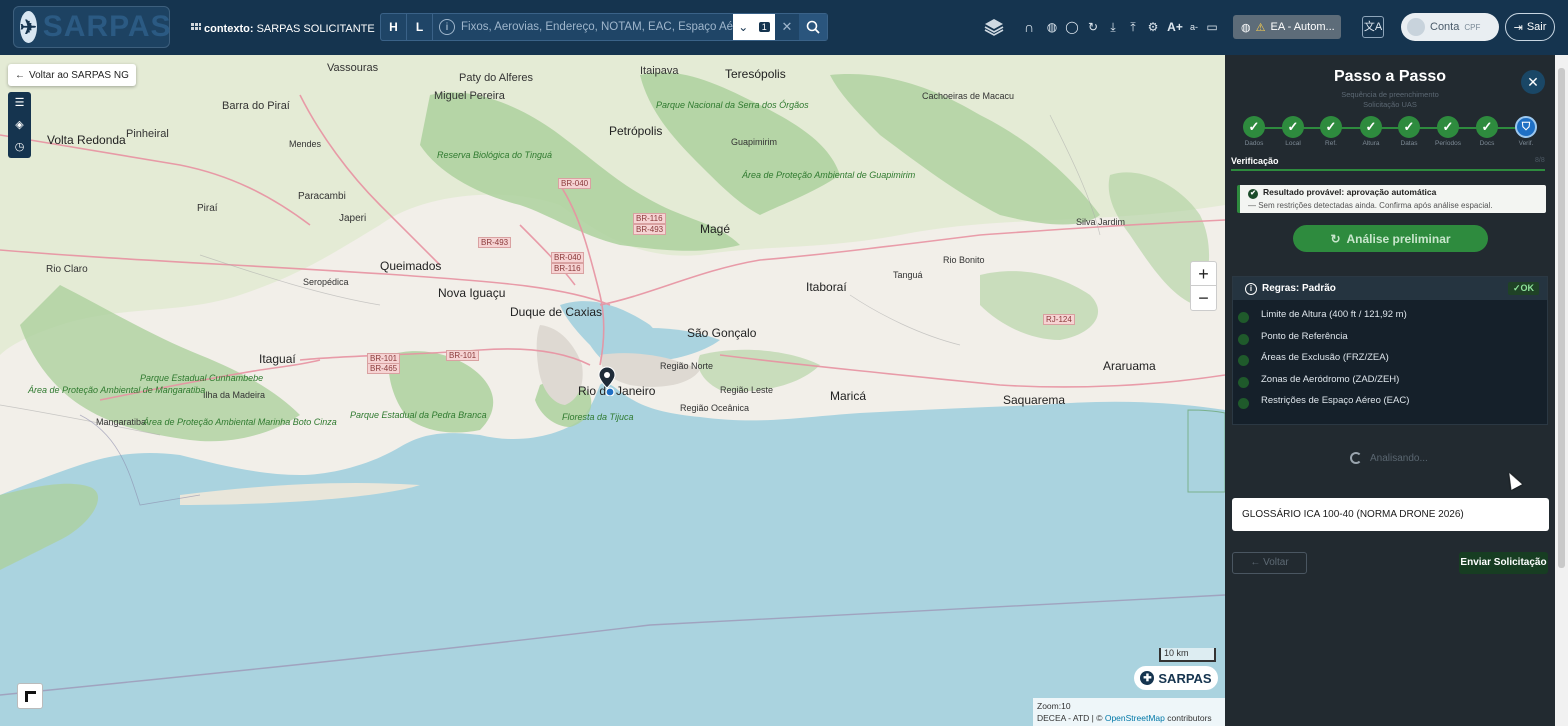  What do you see at coordinates (1269, 563) in the screenshot?
I see `back-button: ← Voltar` at bounding box center [1269, 563].